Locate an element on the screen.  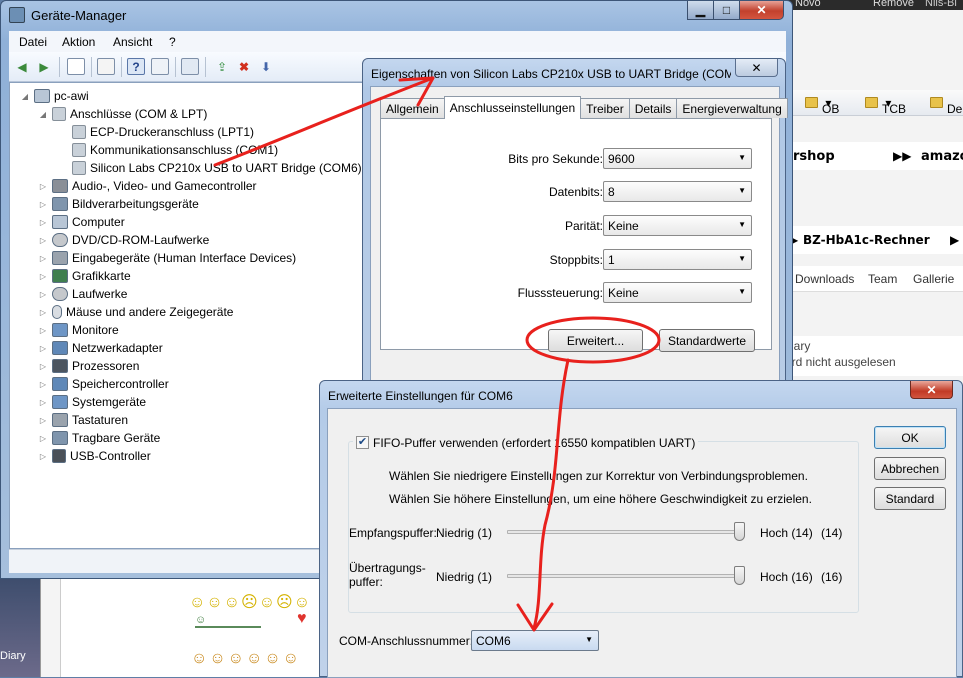
tab-anschlusseinstellungen: Anschlusseinstellungen is located at coordinates (512, 107).